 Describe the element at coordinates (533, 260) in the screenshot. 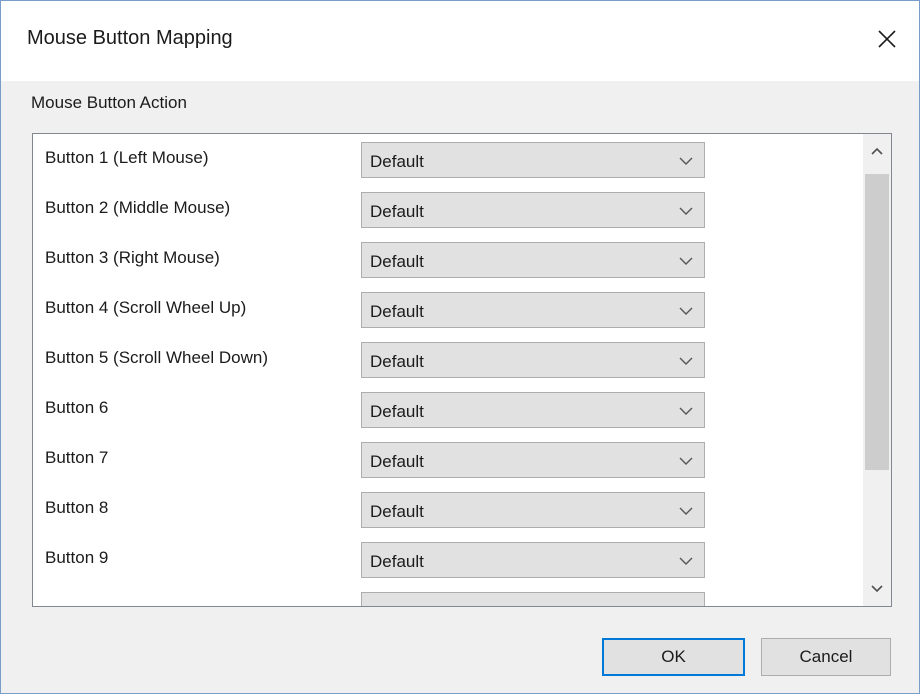

I see `action-dropdown-button-3: Default` at that location.